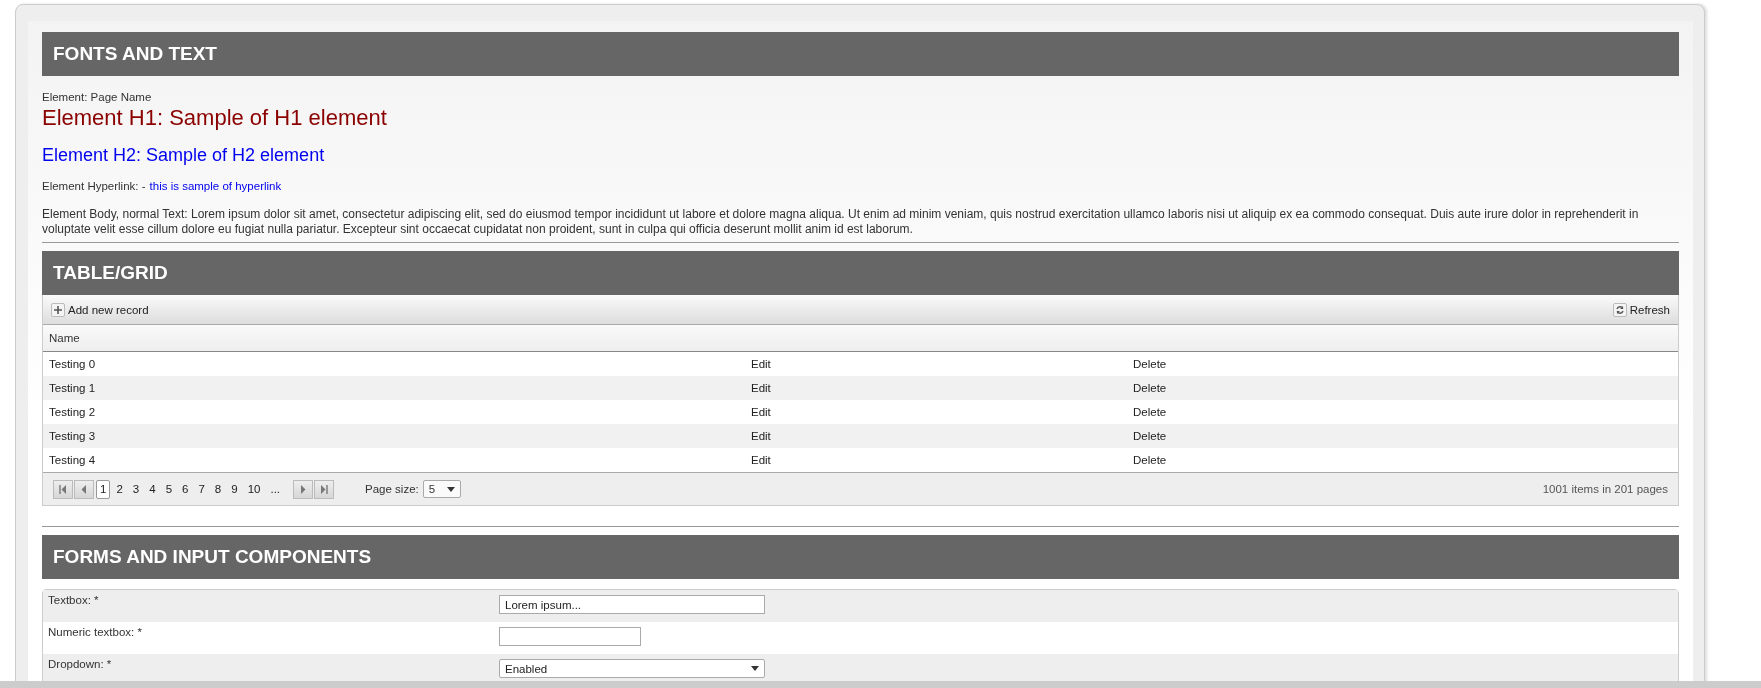  I want to click on section-header: FONTS AND TEXT, so click(860, 54).